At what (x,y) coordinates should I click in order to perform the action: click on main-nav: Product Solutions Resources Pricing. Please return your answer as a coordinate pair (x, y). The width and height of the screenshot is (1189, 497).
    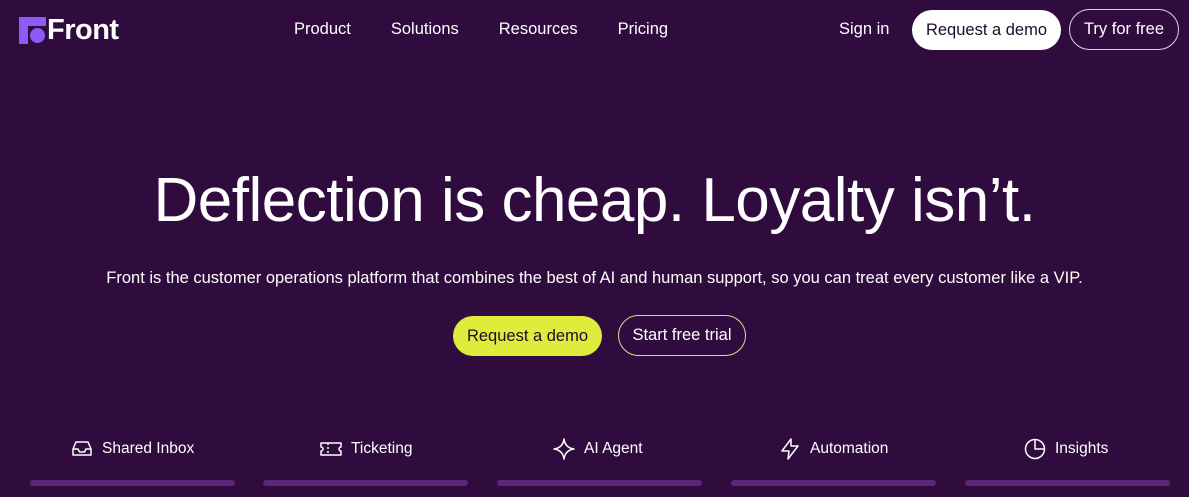
    Looking at the image, I should click on (501, 29).